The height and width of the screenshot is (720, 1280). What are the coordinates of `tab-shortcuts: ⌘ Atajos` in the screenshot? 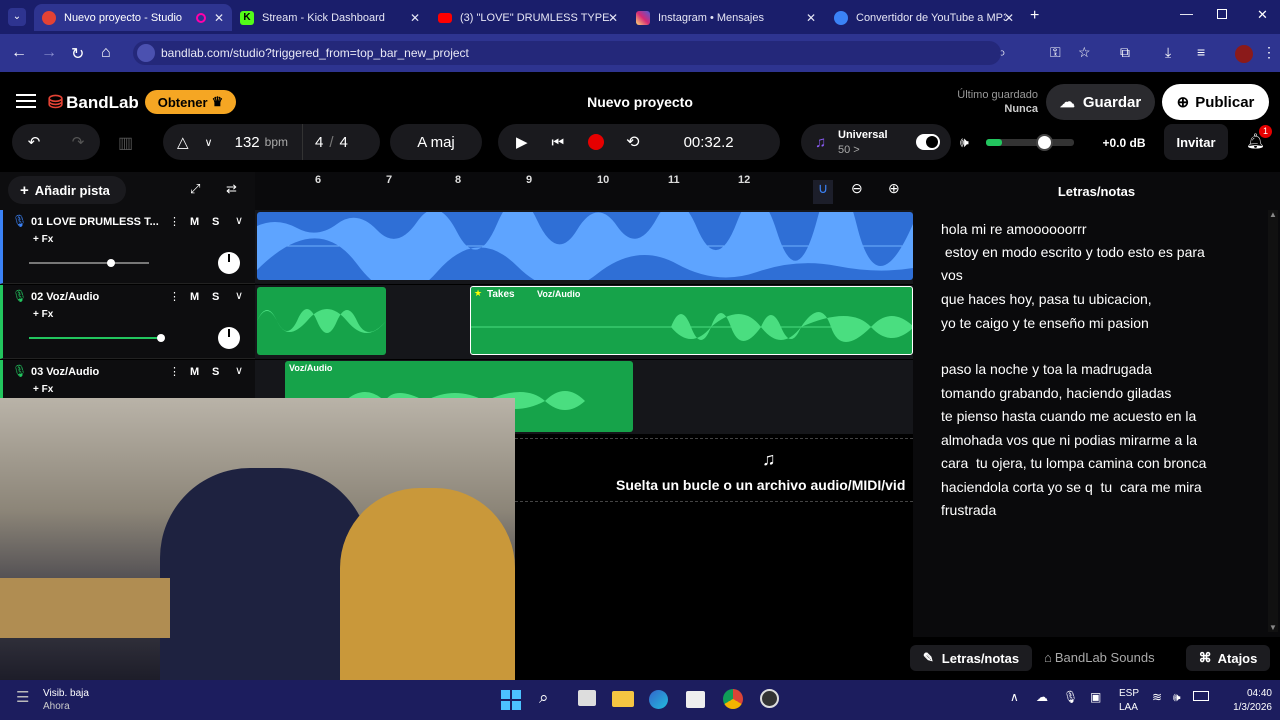 It's located at (1228, 658).